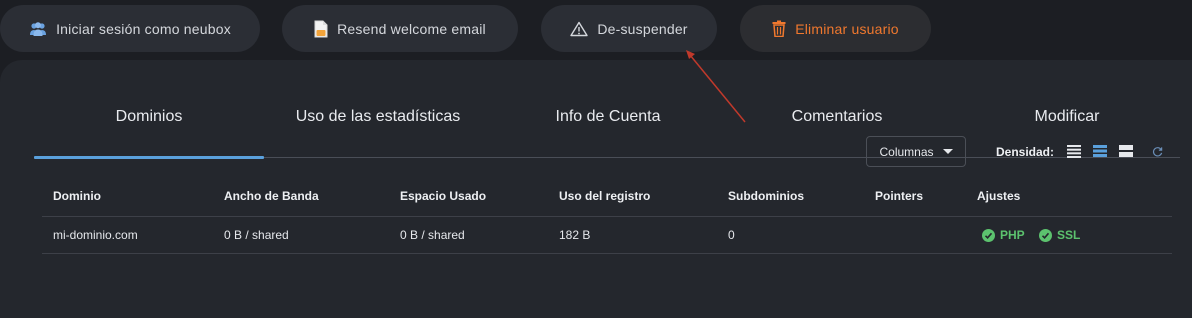 Image resolution: width=1192 pixels, height=318 pixels. Describe the element at coordinates (321, 29) in the screenshot. I see `document-icon` at that location.